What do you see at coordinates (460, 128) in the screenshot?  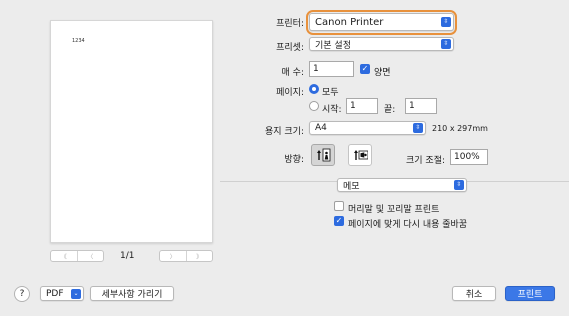 I see `paper-dimensions: 210 x 297mm` at bounding box center [460, 128].